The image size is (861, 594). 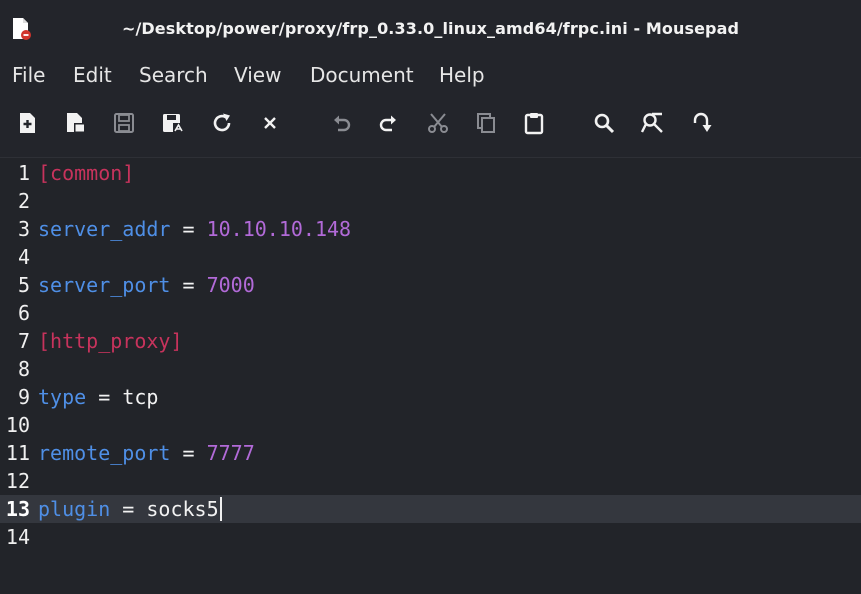 What do you see at coordinates (230, 285) in the screenshot?
I see `ini-value: 7000` at bounding box center [230, 285].